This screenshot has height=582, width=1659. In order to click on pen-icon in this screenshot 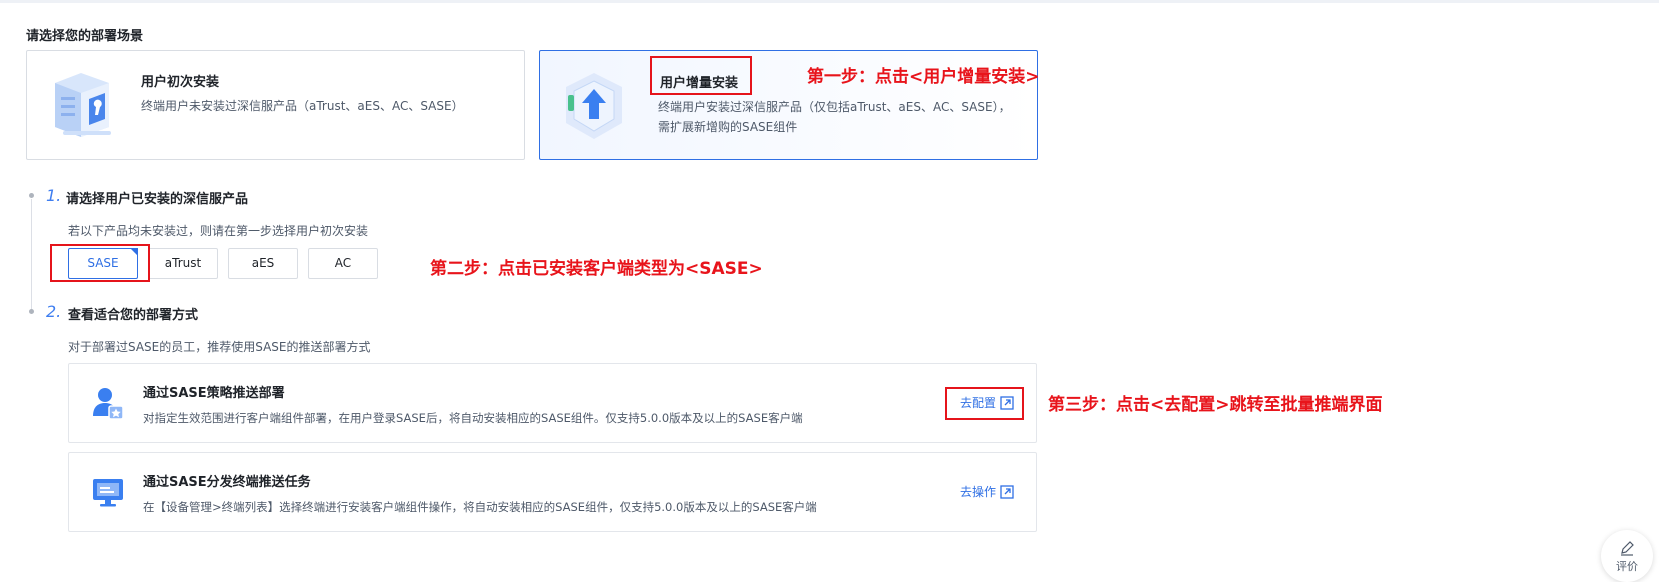, I will do `click(1627, 548)`.